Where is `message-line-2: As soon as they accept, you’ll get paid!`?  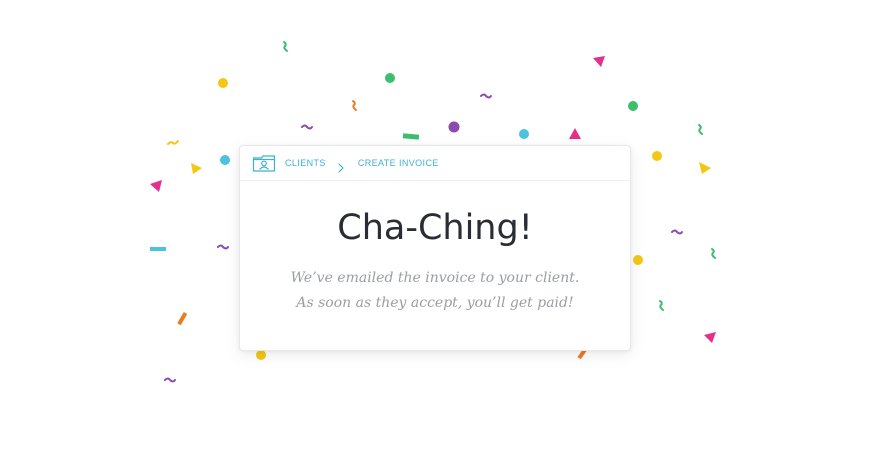 message-line-2: As soon as they accept, you’ll get paid! is located at coordinates (435, 303).